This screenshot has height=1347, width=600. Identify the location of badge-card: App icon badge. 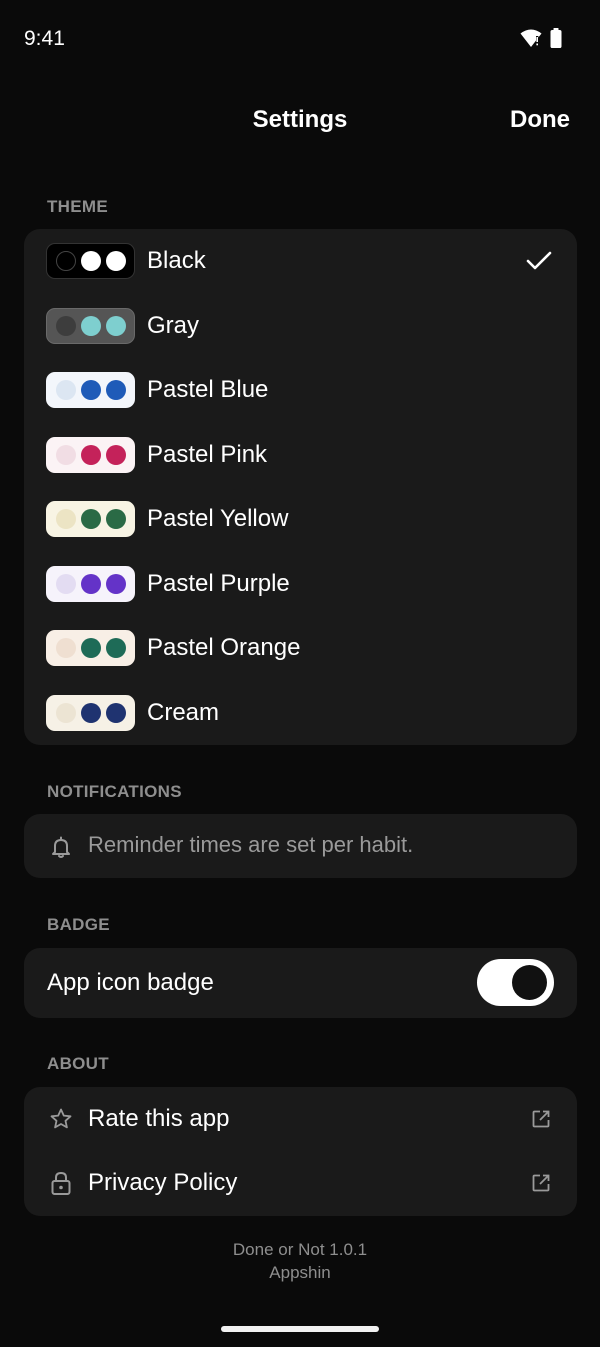
(300, 983).